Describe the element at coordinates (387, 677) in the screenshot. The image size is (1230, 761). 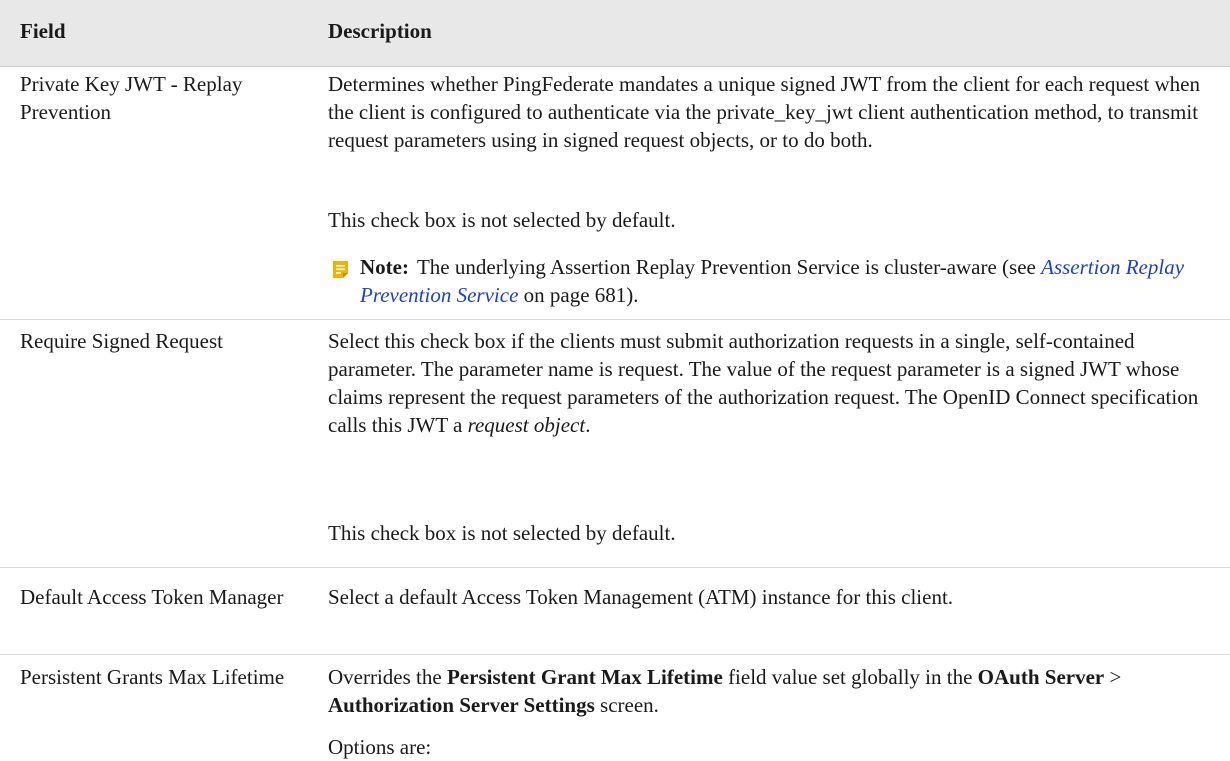
I see `description-text: Overrides the` at that location.